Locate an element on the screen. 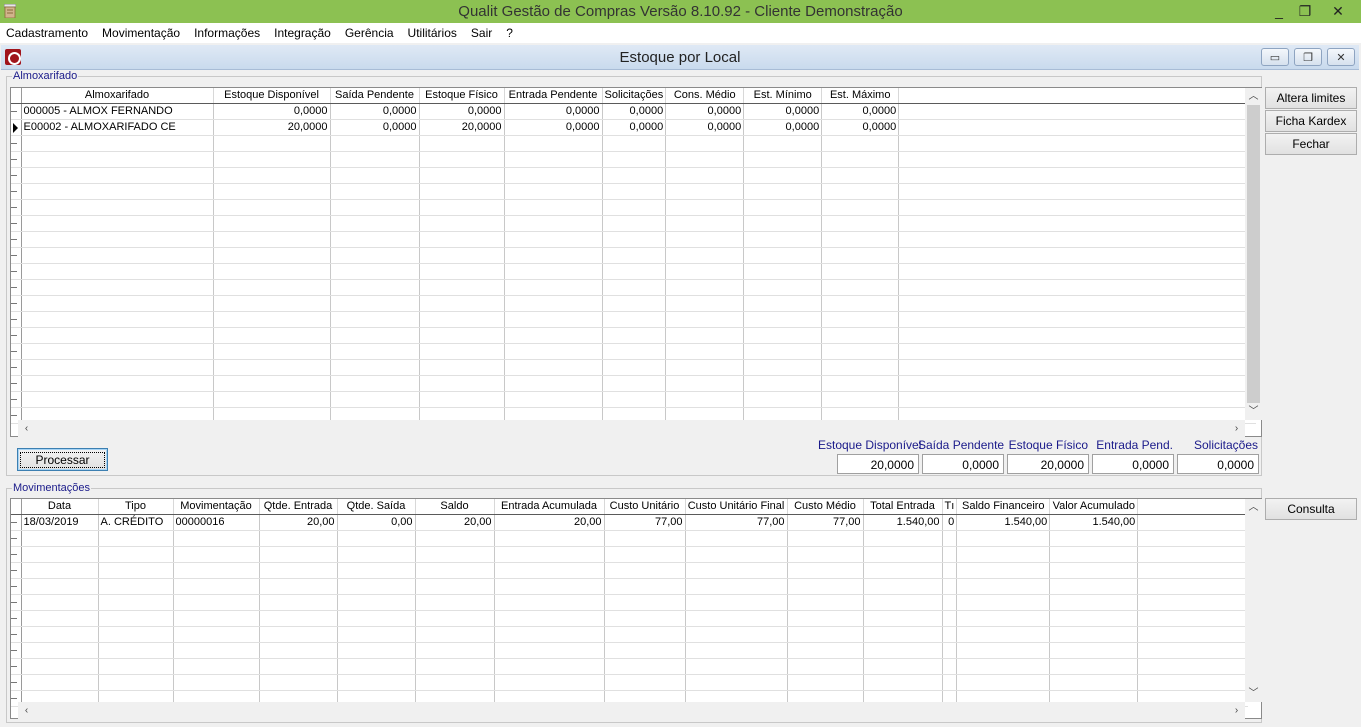 The height and width of the screenshot is (727, 1361). col-valor-acumulado: Valor Acumulado is located at coordinates (1094, 507).